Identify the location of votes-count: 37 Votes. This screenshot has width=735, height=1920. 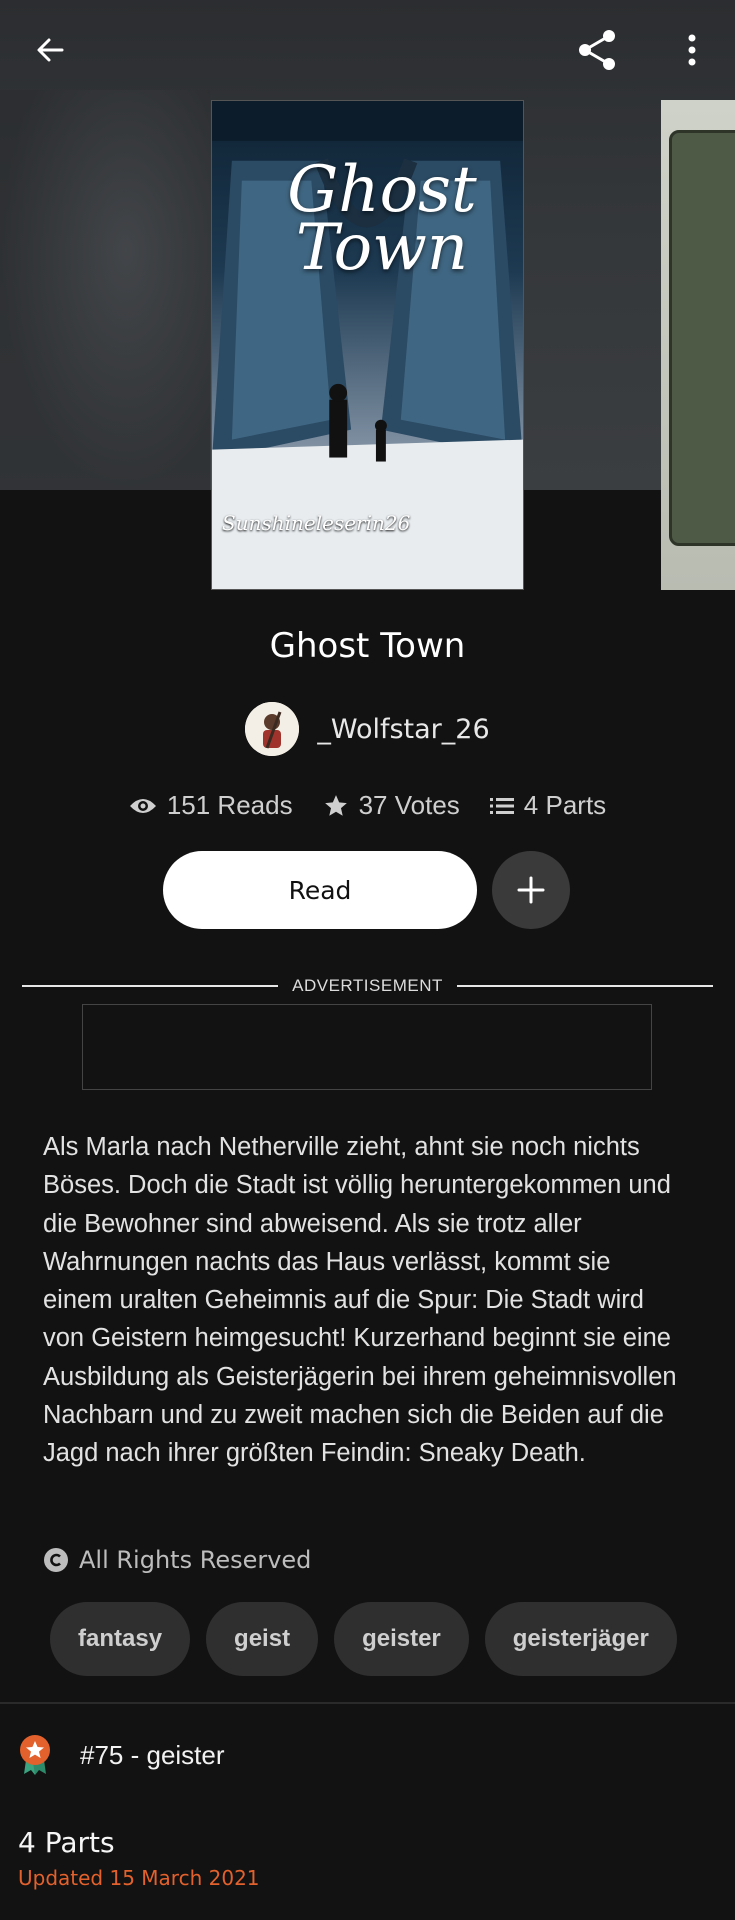
(409, 805).